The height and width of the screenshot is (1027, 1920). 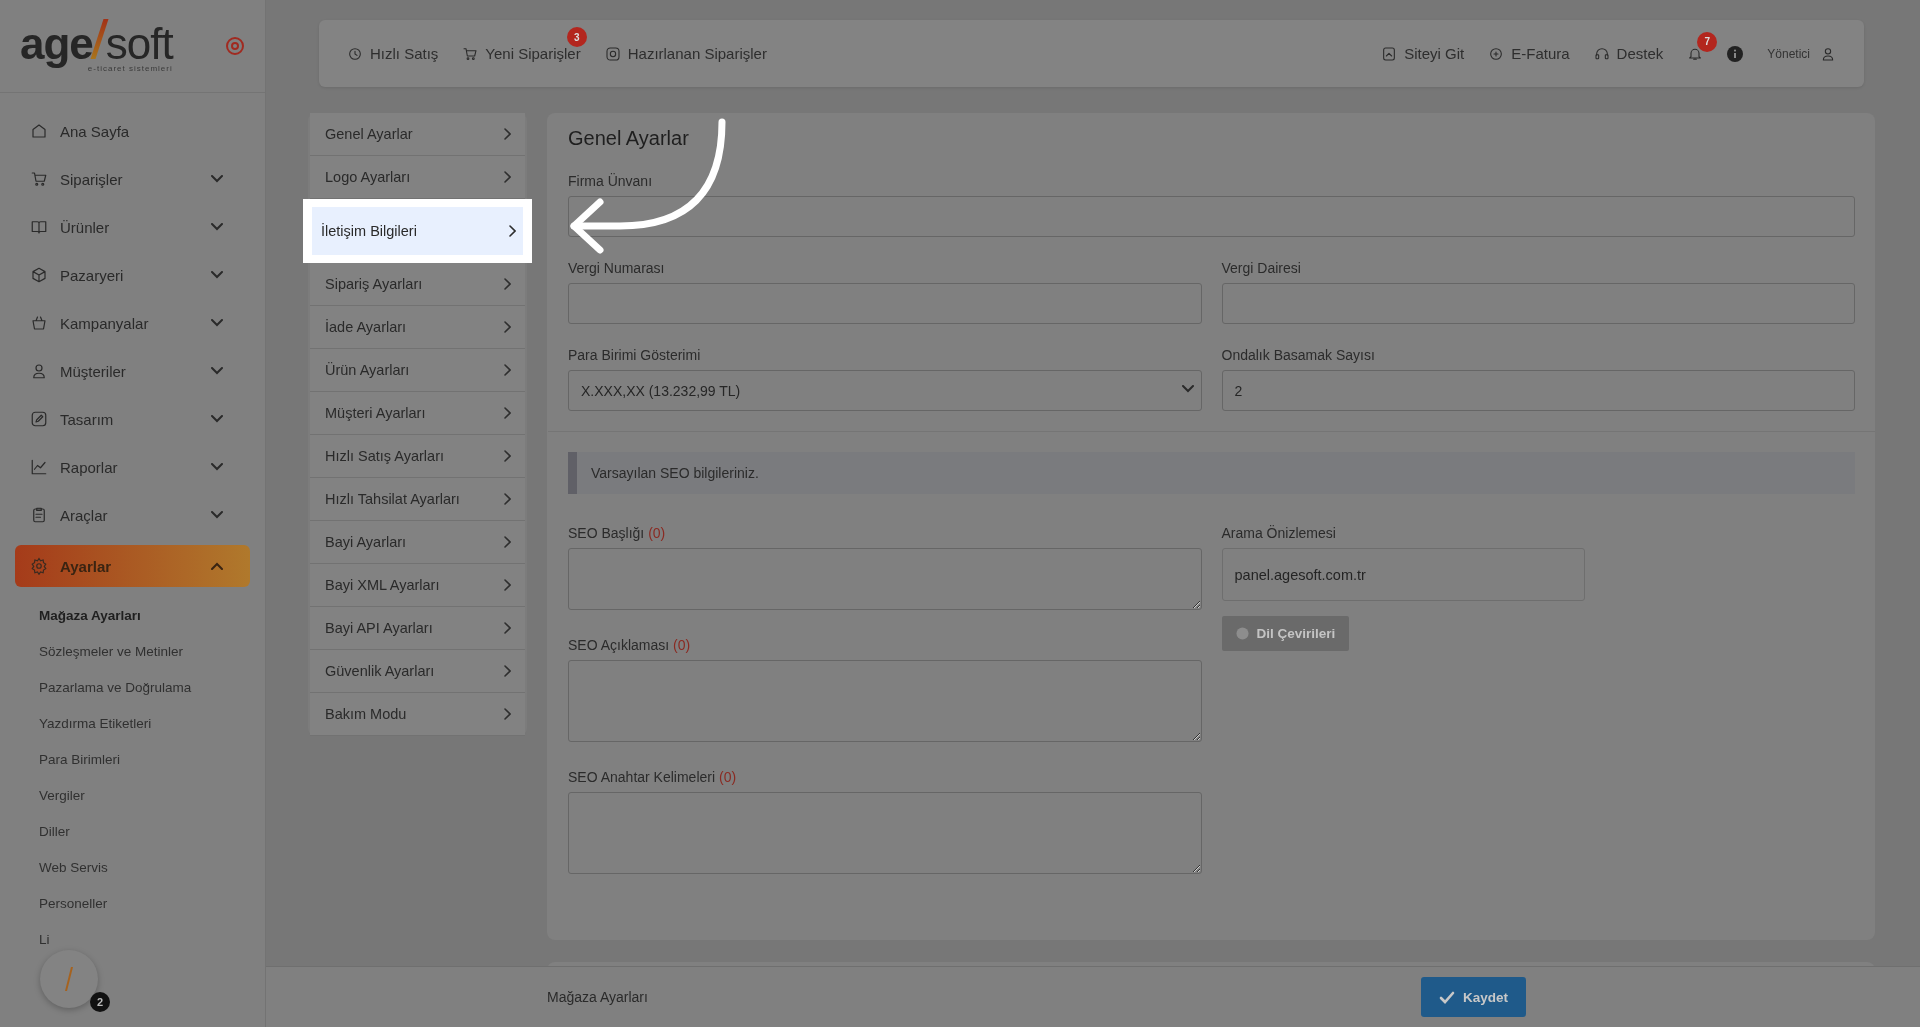 What do you see at coordinates (417, 231) in the screenshot?
I see `settings-menu-item: İletişim Bilgileri` at bounding box center [417, 231].